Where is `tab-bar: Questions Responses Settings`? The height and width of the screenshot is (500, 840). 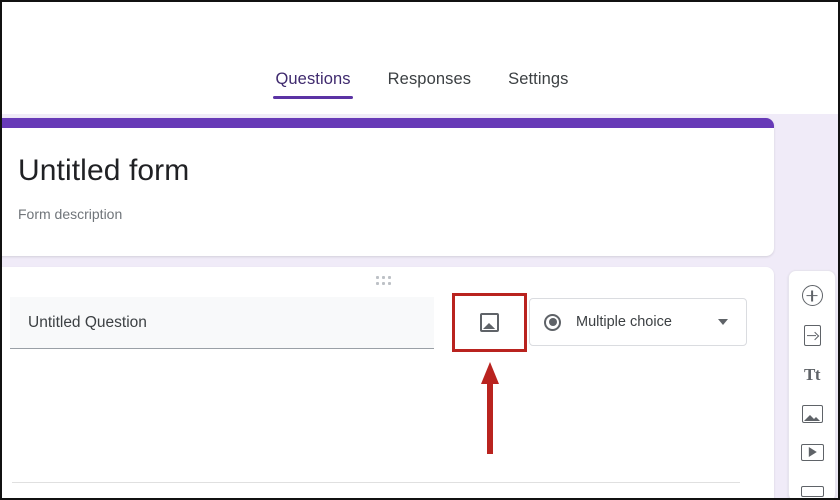 tab-bar: Questions Responses Settings is located at coordinates (420, 84).